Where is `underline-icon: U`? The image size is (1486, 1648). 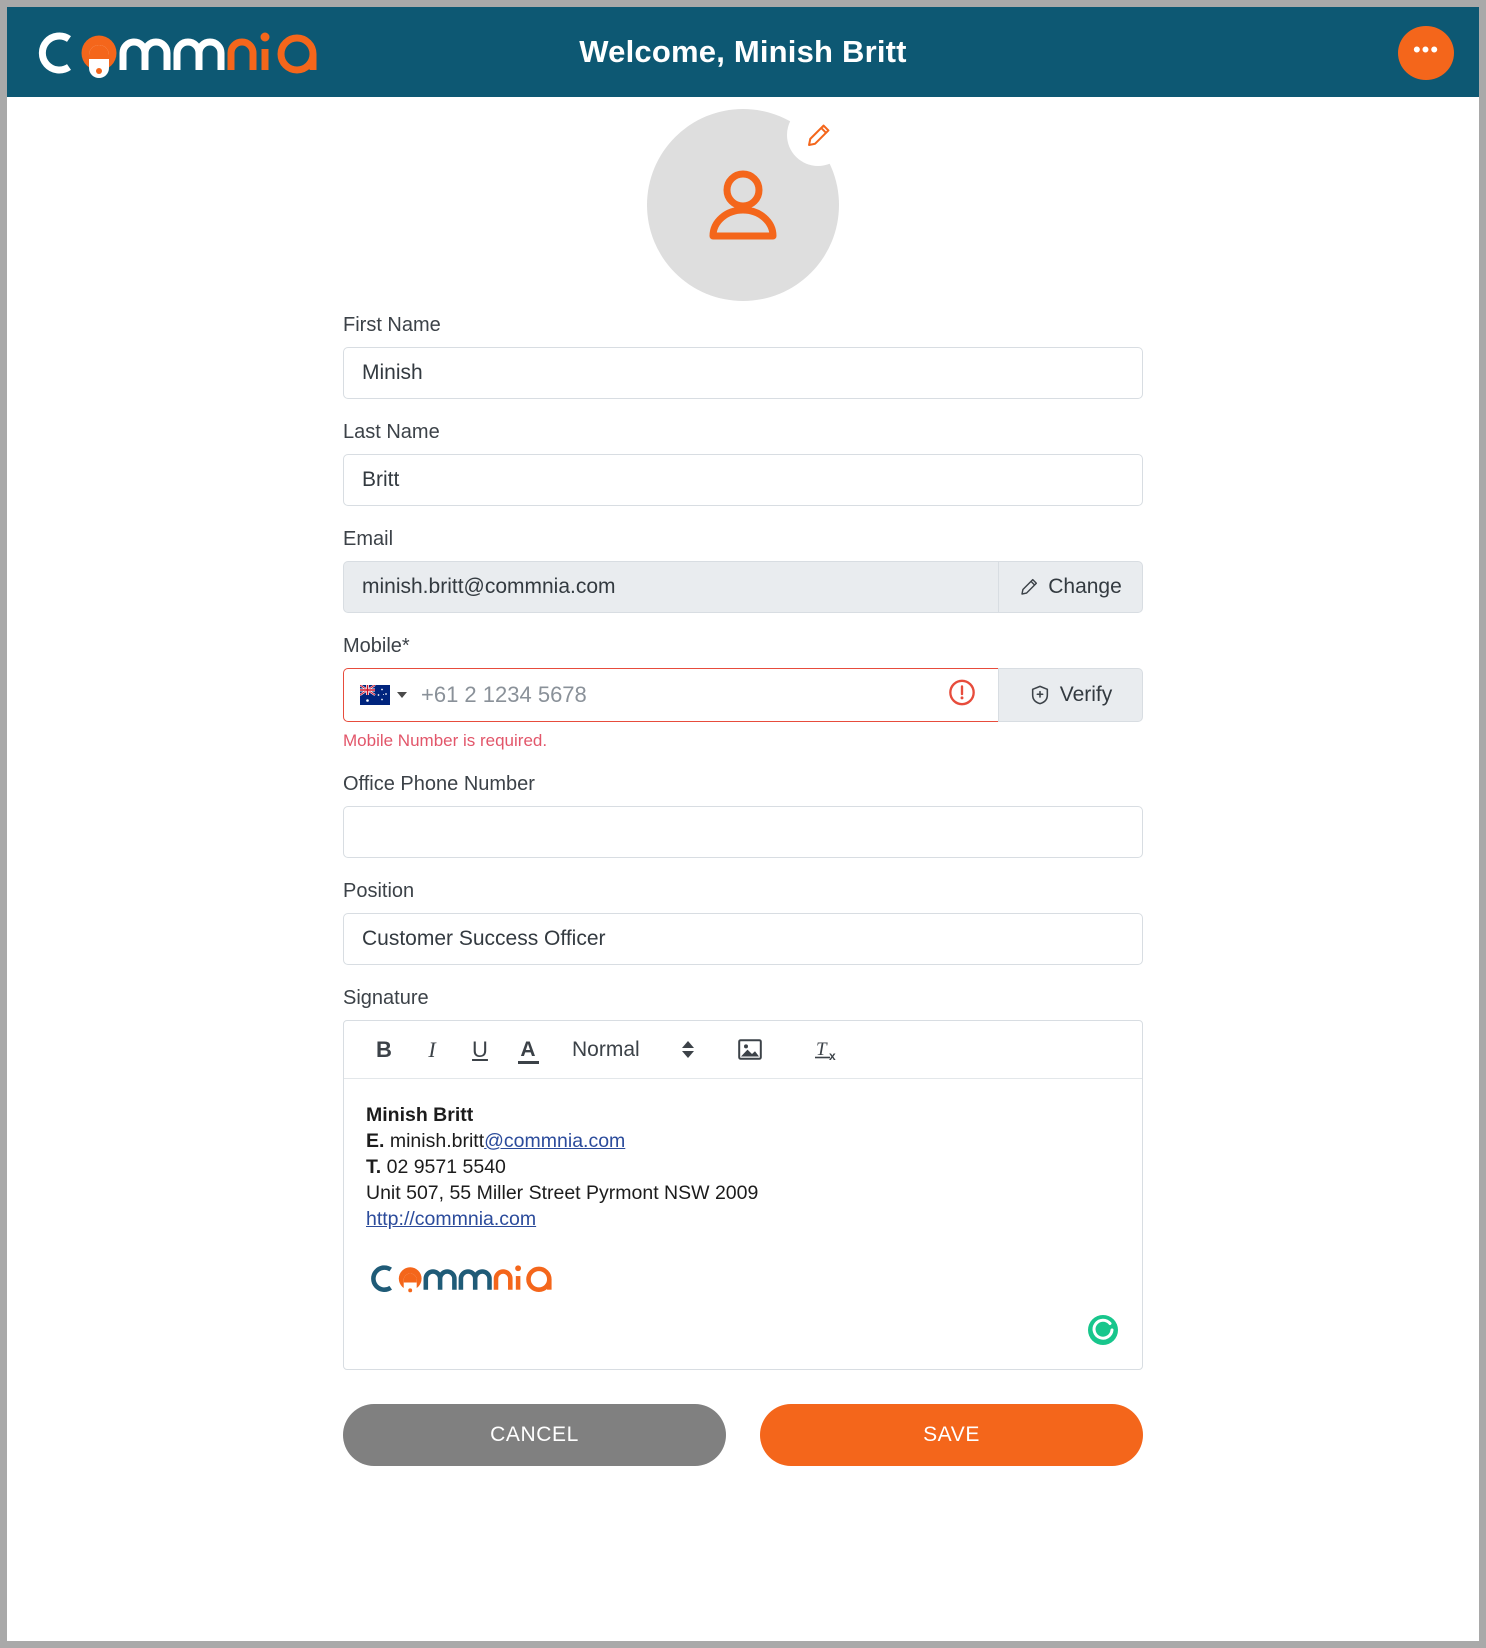
underline-icon: U is located at coordinates (480, 1050).